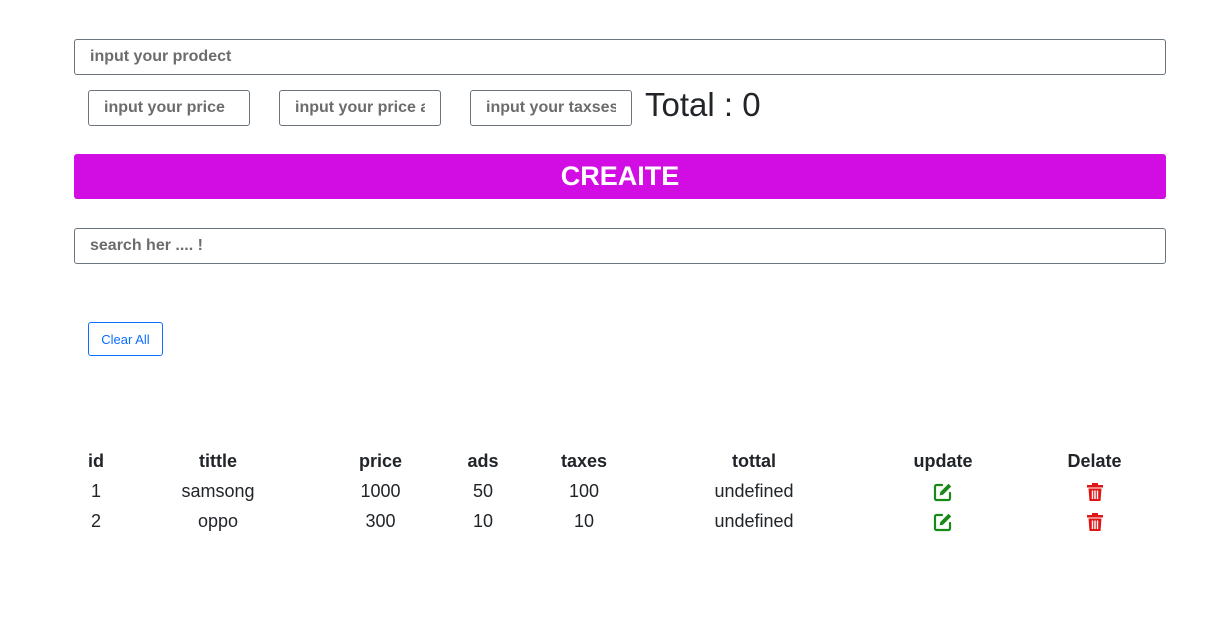 This screenshot has width=1230, height=637. What do you see at coordinates (125, 339) in the screenshot?
I see `clear-all-button: Clear All` at bounding box center [125, 339].